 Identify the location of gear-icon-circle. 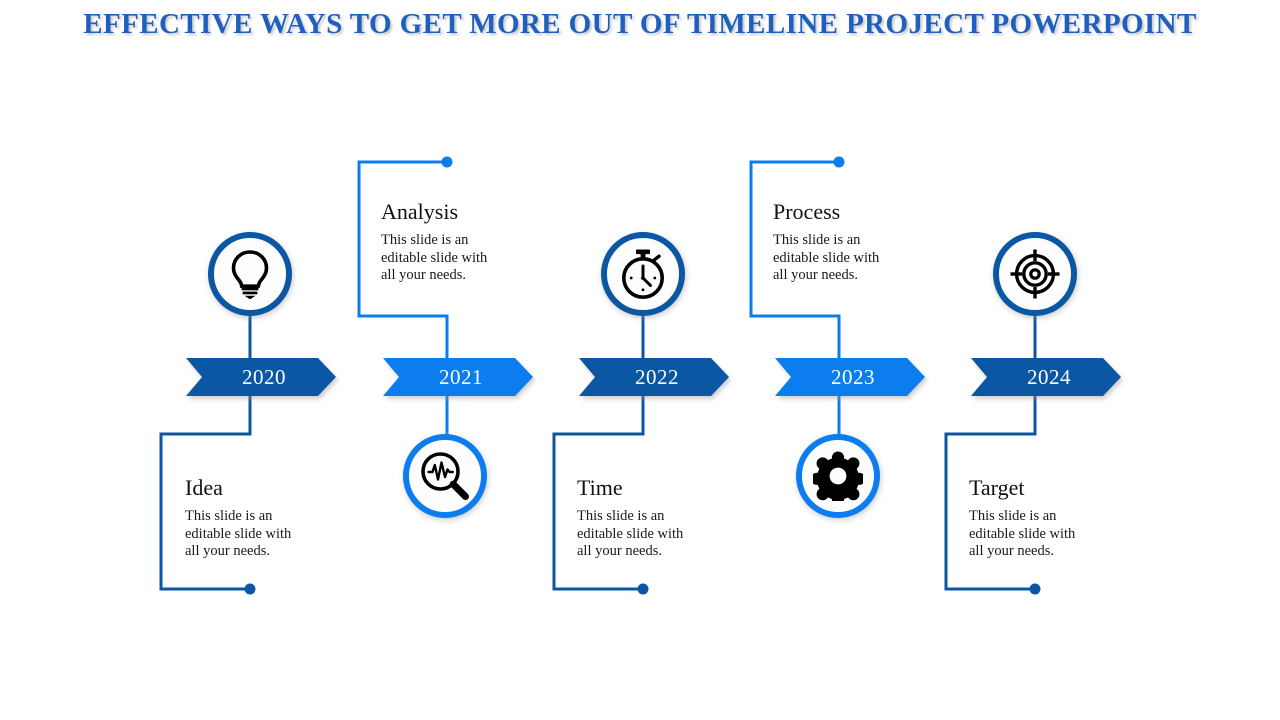
(838, 476).